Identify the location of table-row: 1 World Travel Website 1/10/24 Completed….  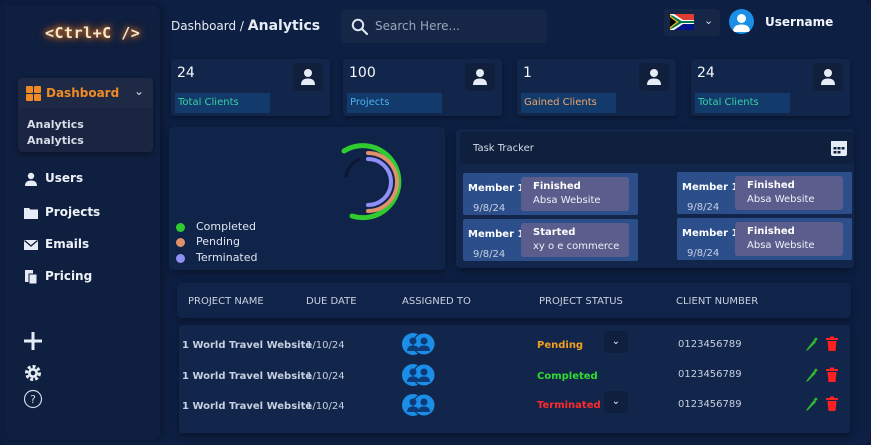
(514, 377).